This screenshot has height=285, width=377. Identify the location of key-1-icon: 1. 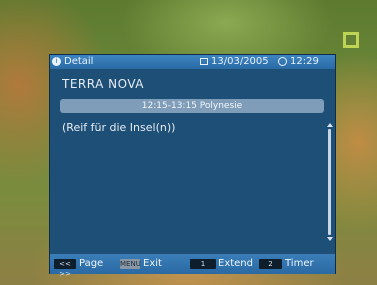
(203, 264).